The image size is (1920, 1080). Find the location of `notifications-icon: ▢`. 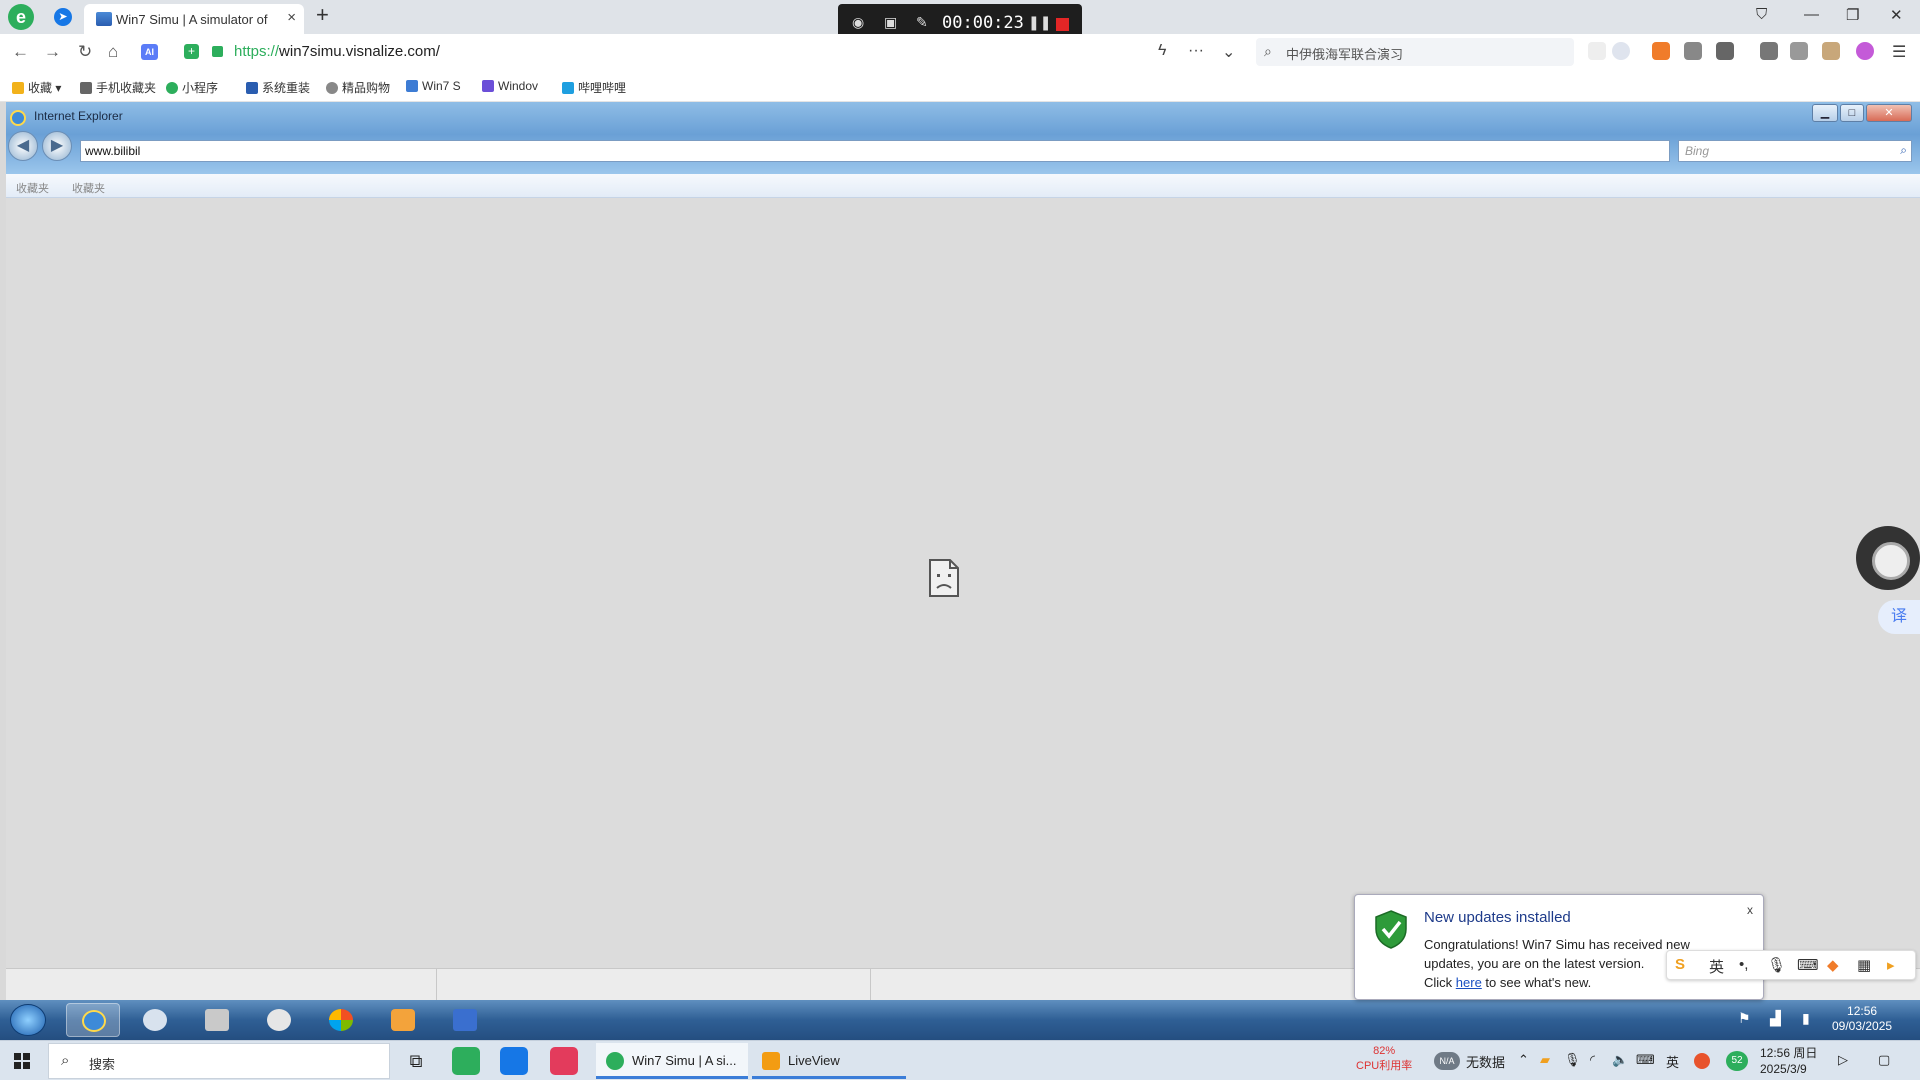

notifications-icon: ▢ is located at coordinates (1884, 1060).